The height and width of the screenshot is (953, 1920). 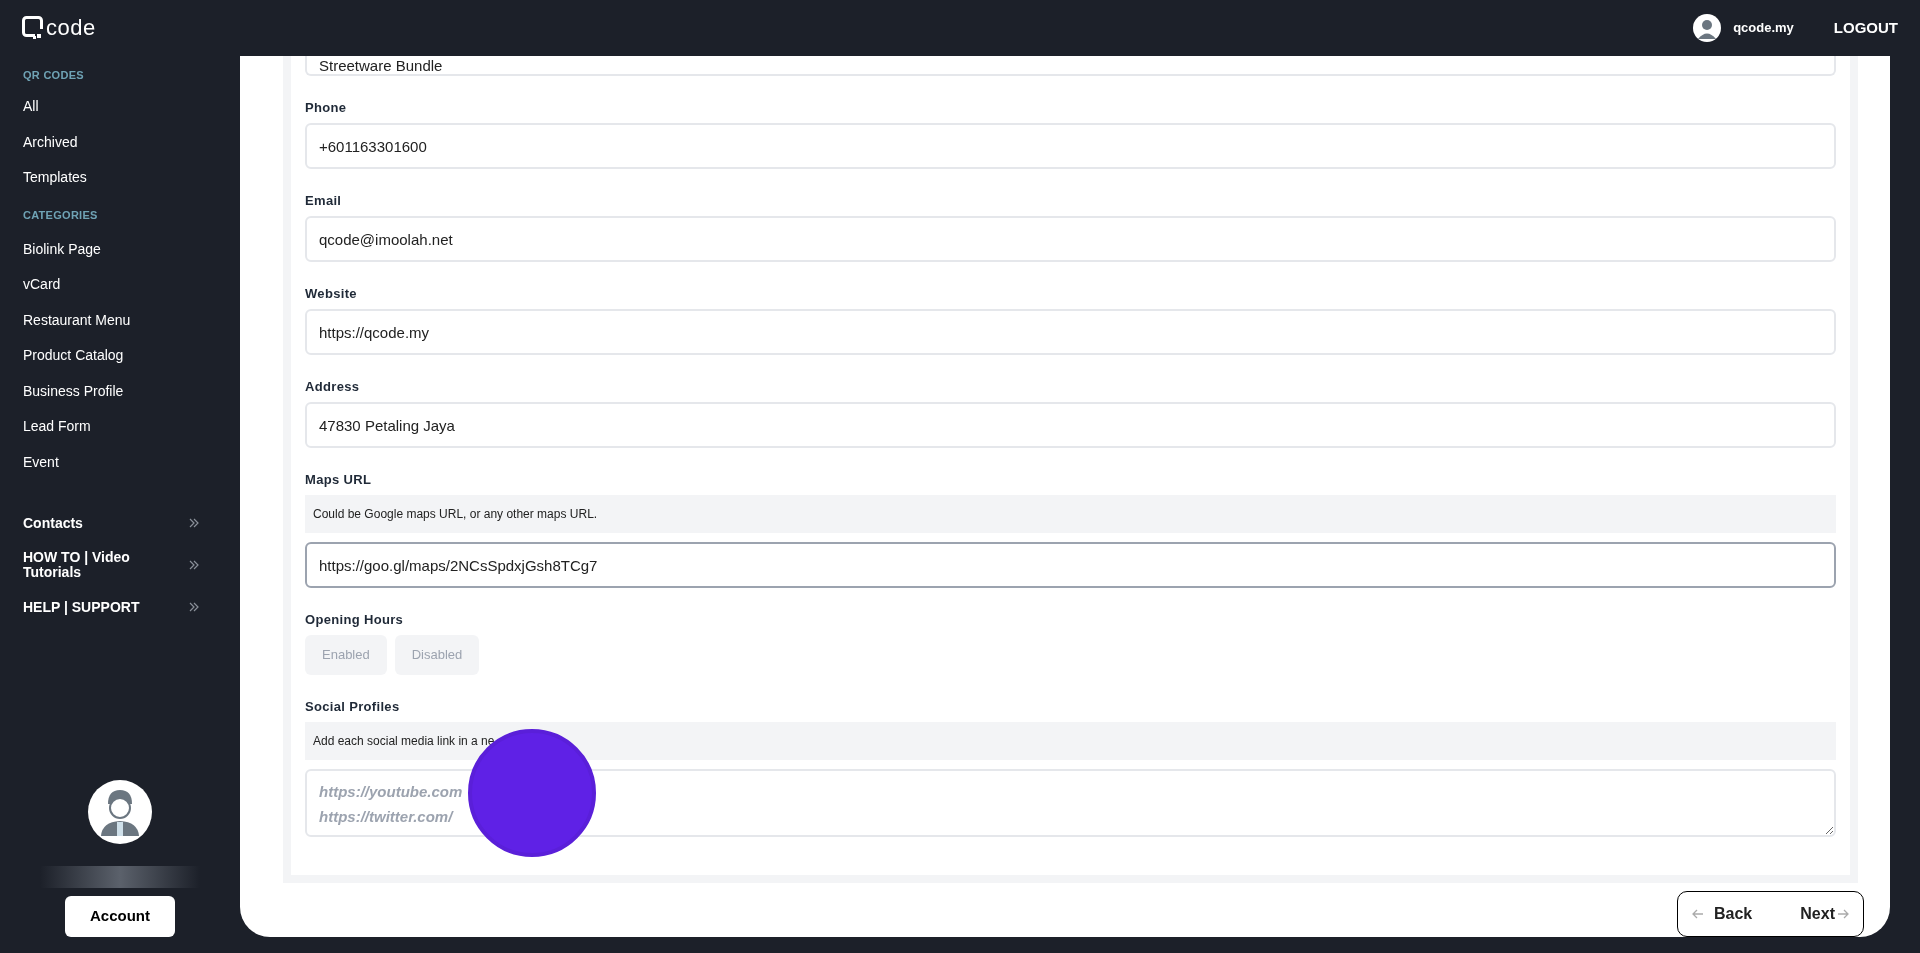 What do you see at coordinates (74, 391) in the screenshot?
I see `item-label: Business Profile` at bounding box center [74, 391].